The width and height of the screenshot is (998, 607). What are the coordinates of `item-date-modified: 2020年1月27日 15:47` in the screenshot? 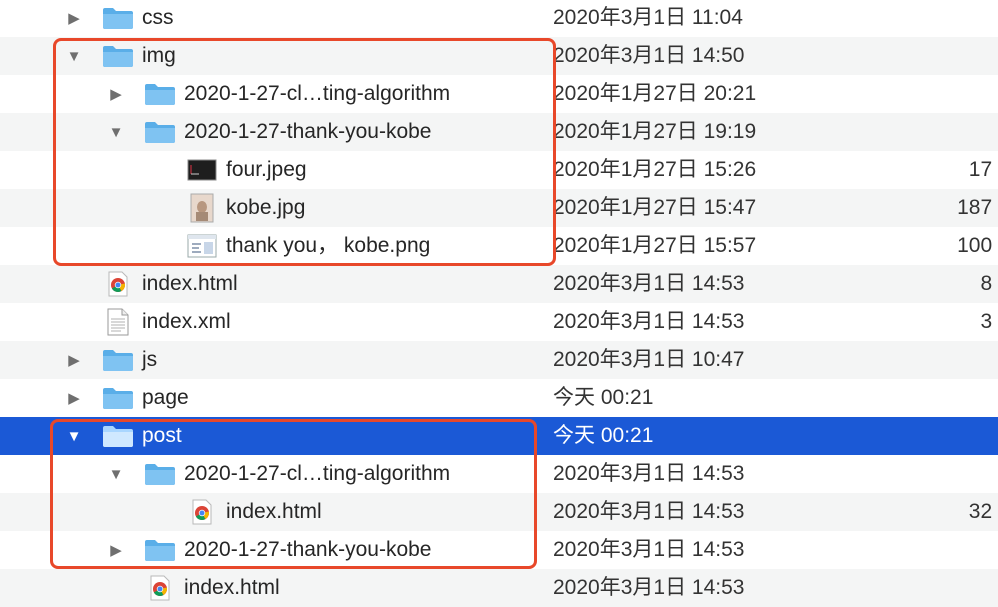 It's located at (655, 207).